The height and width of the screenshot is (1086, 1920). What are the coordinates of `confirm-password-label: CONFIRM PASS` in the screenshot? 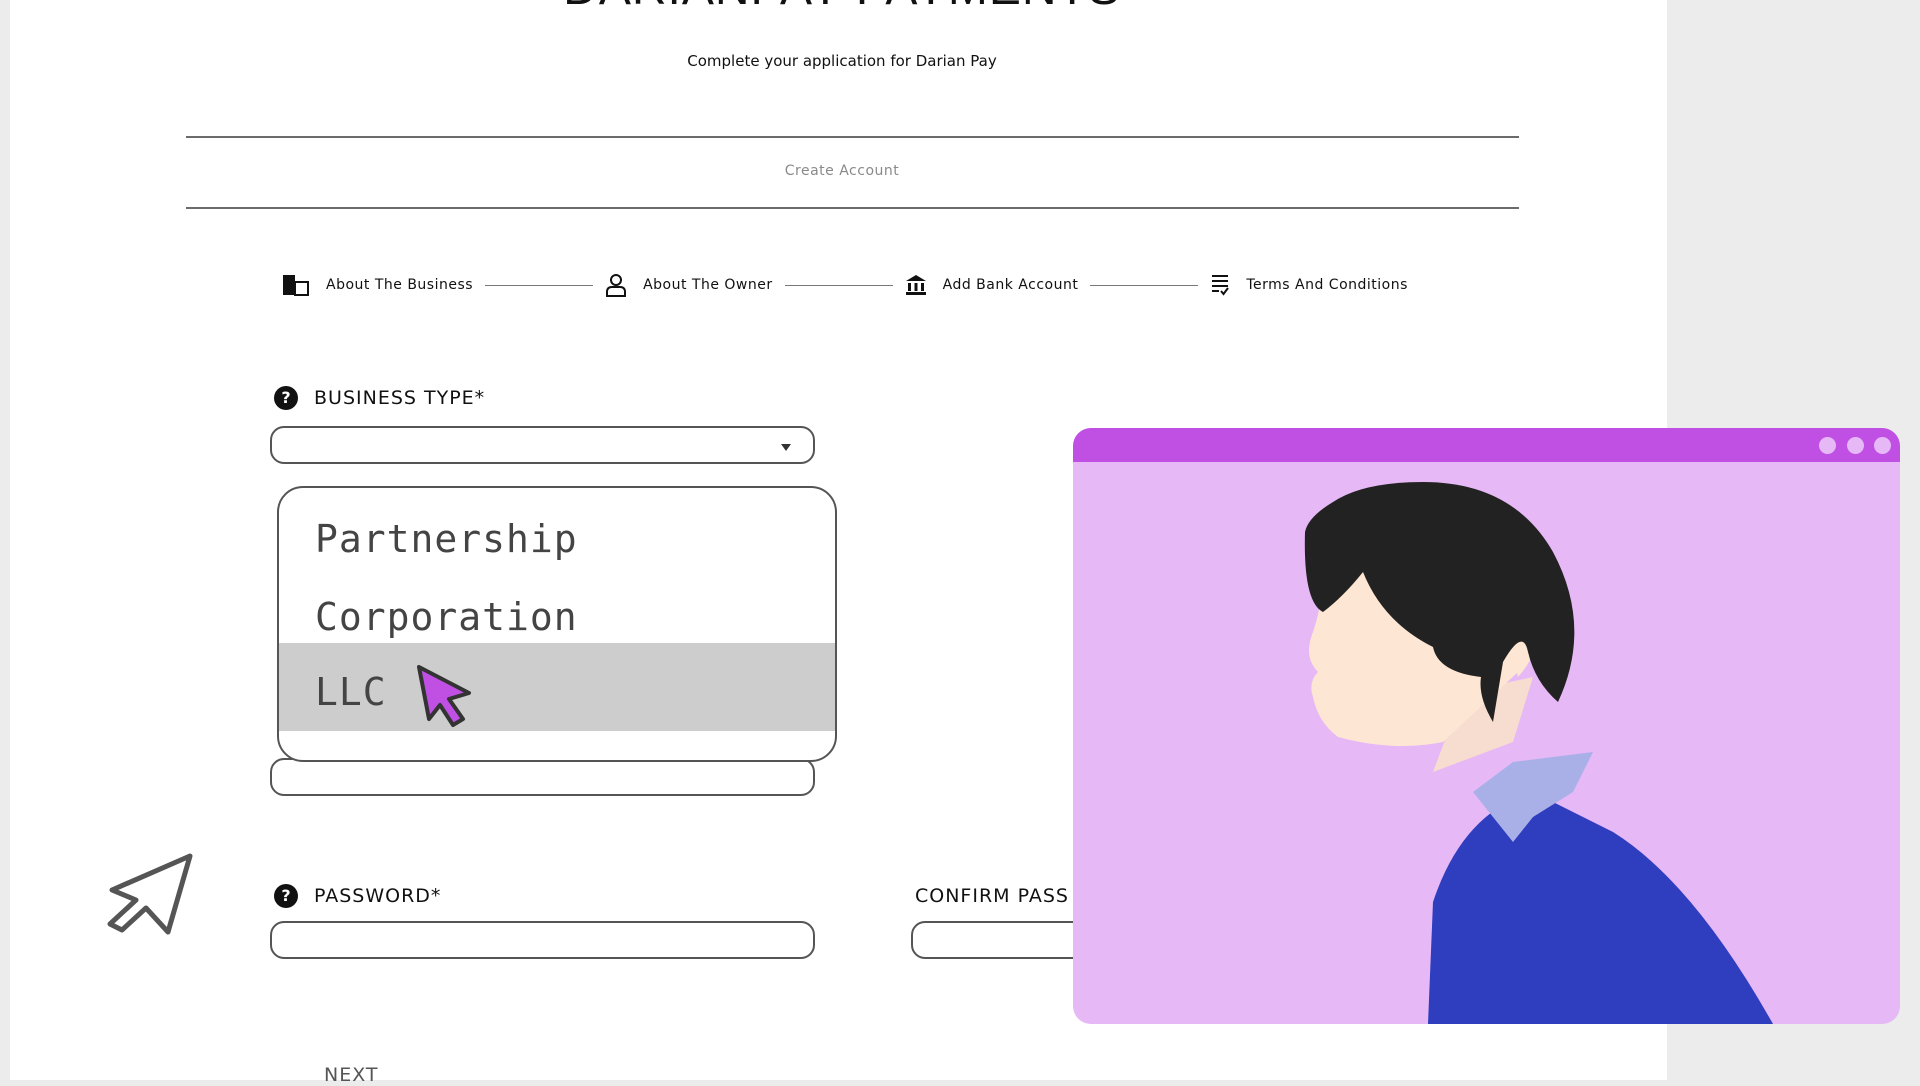 It's located at (992, 896).